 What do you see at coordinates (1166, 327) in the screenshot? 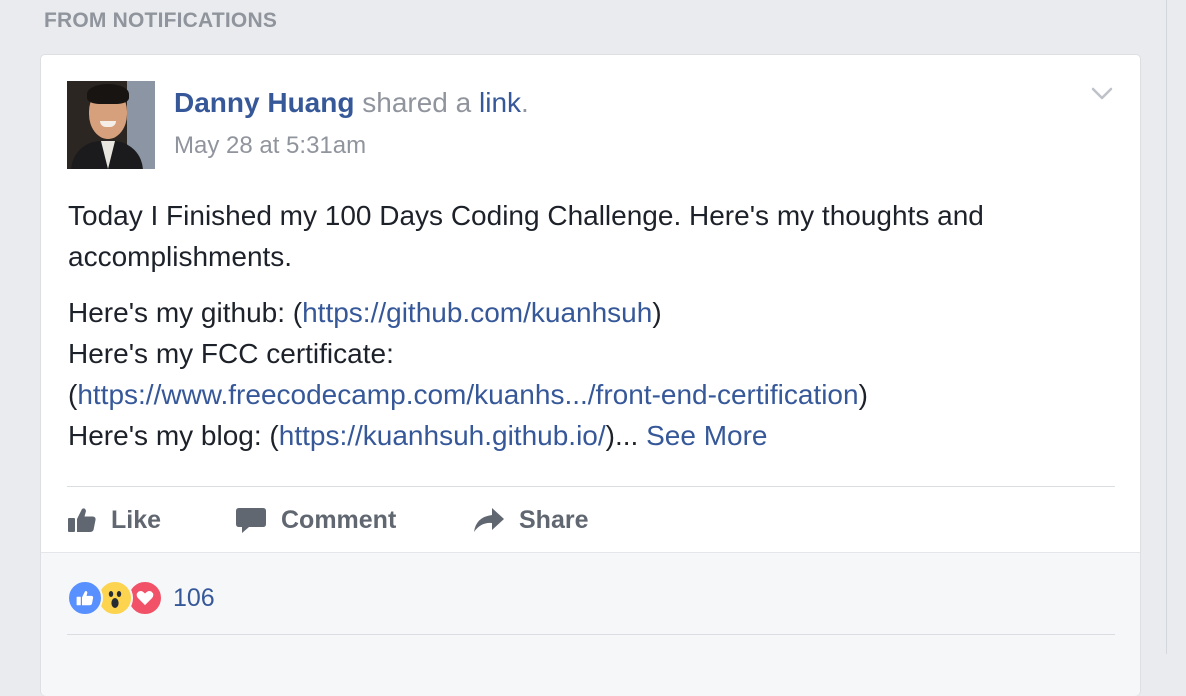
I see `page-edge-divider` at bounding box center [1166, 327].